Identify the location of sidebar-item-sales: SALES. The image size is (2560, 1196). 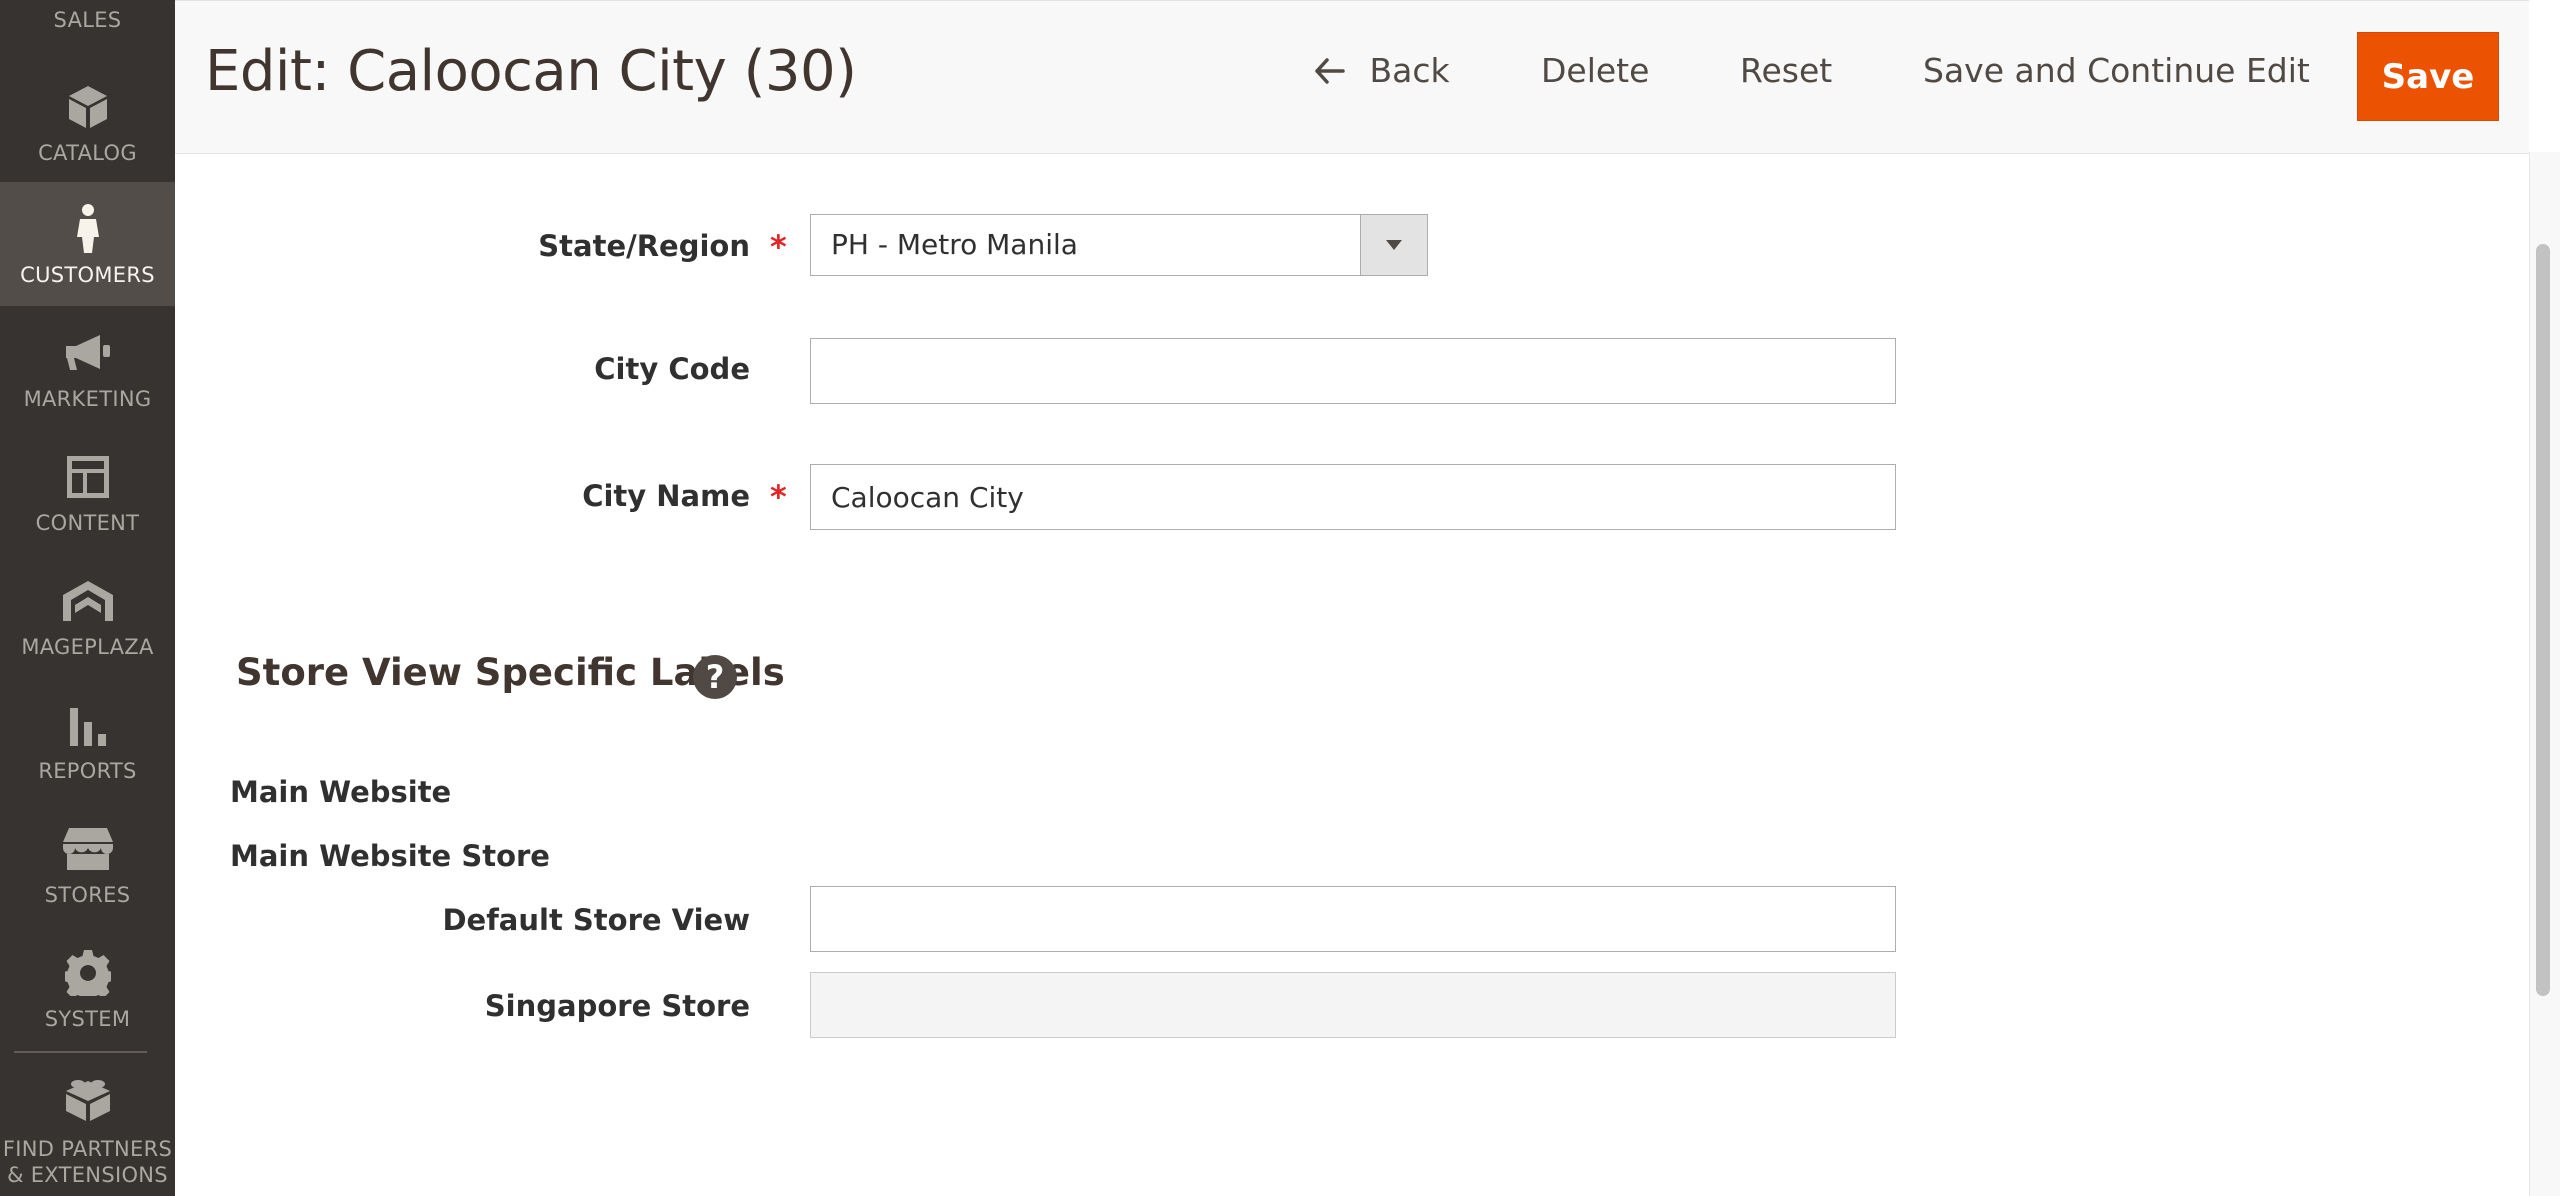
(87, 20).